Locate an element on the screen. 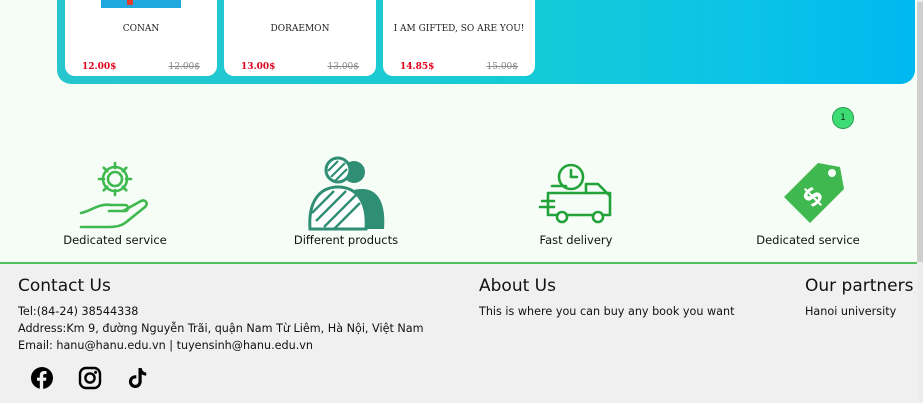 The image size is (923, 403). book-cover-image is located at coordinates (141, 4).